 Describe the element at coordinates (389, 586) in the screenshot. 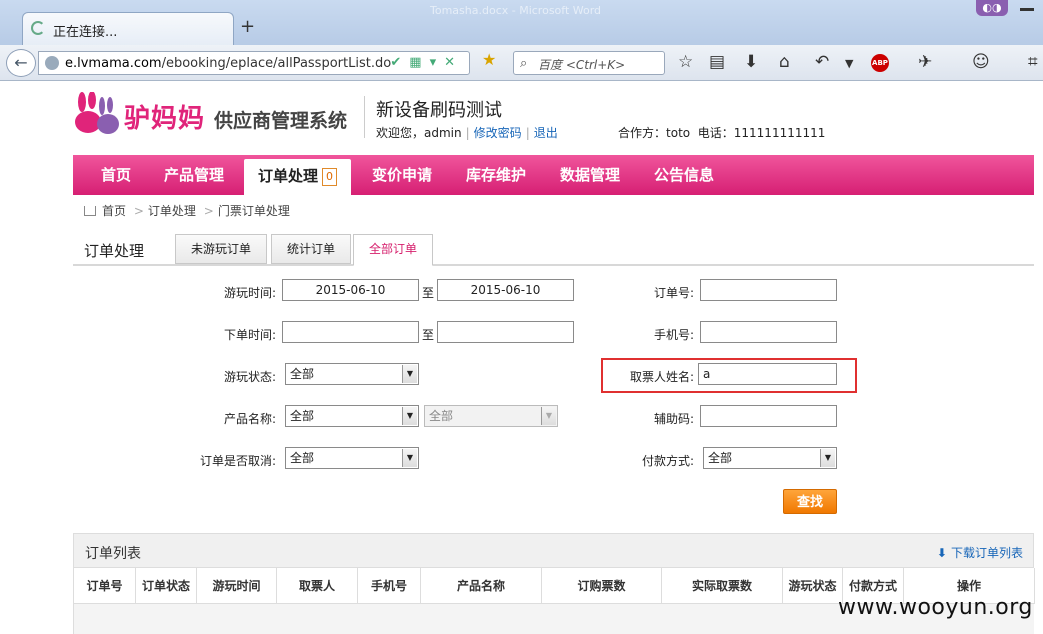

I see `column-header: 手机号` at that location.